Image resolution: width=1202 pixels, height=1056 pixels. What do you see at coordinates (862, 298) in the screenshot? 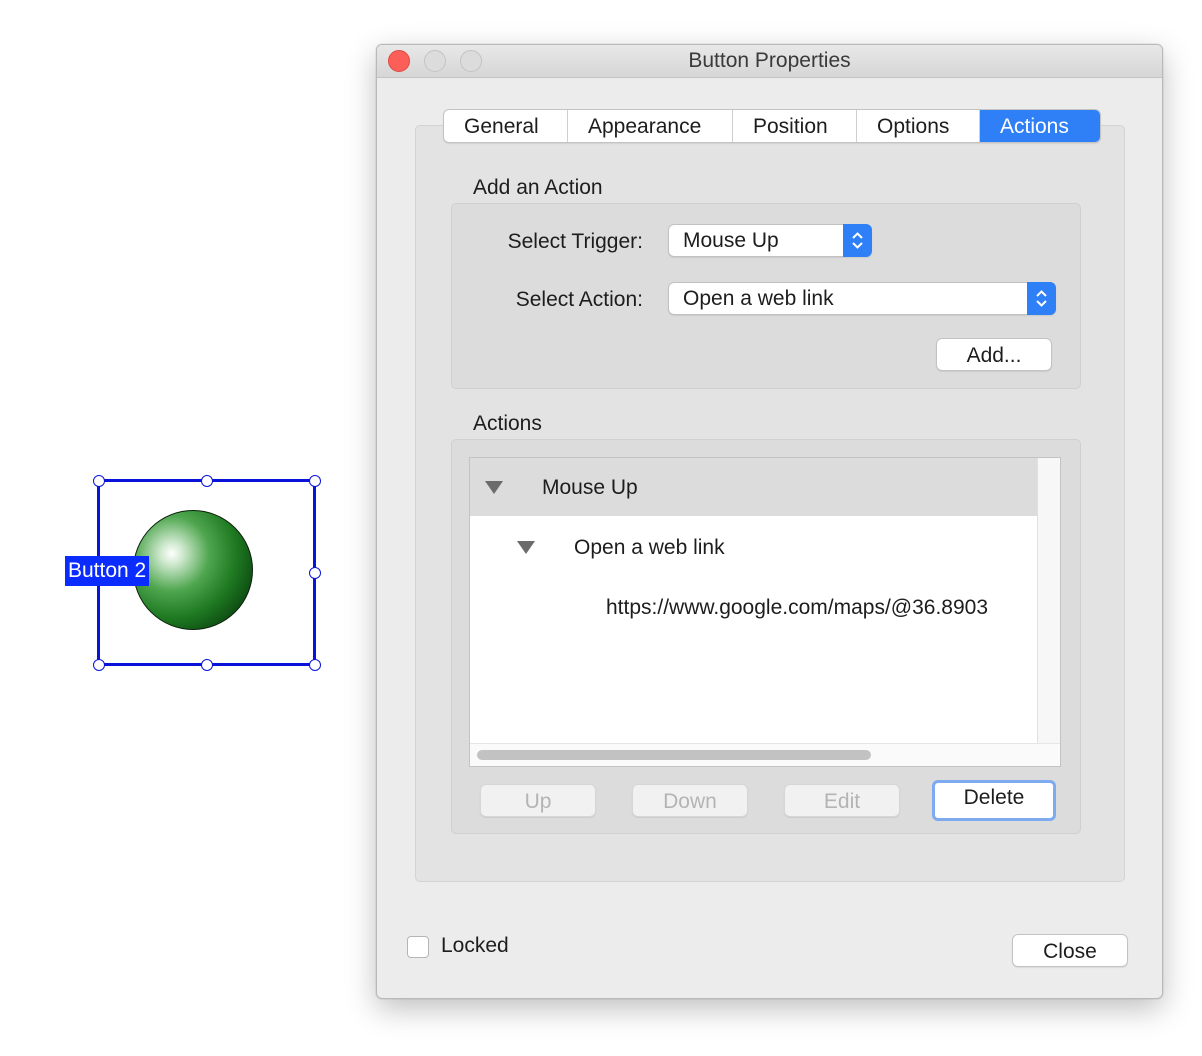
I see `action-select: Open a web link` at bounding box center [862, 298].